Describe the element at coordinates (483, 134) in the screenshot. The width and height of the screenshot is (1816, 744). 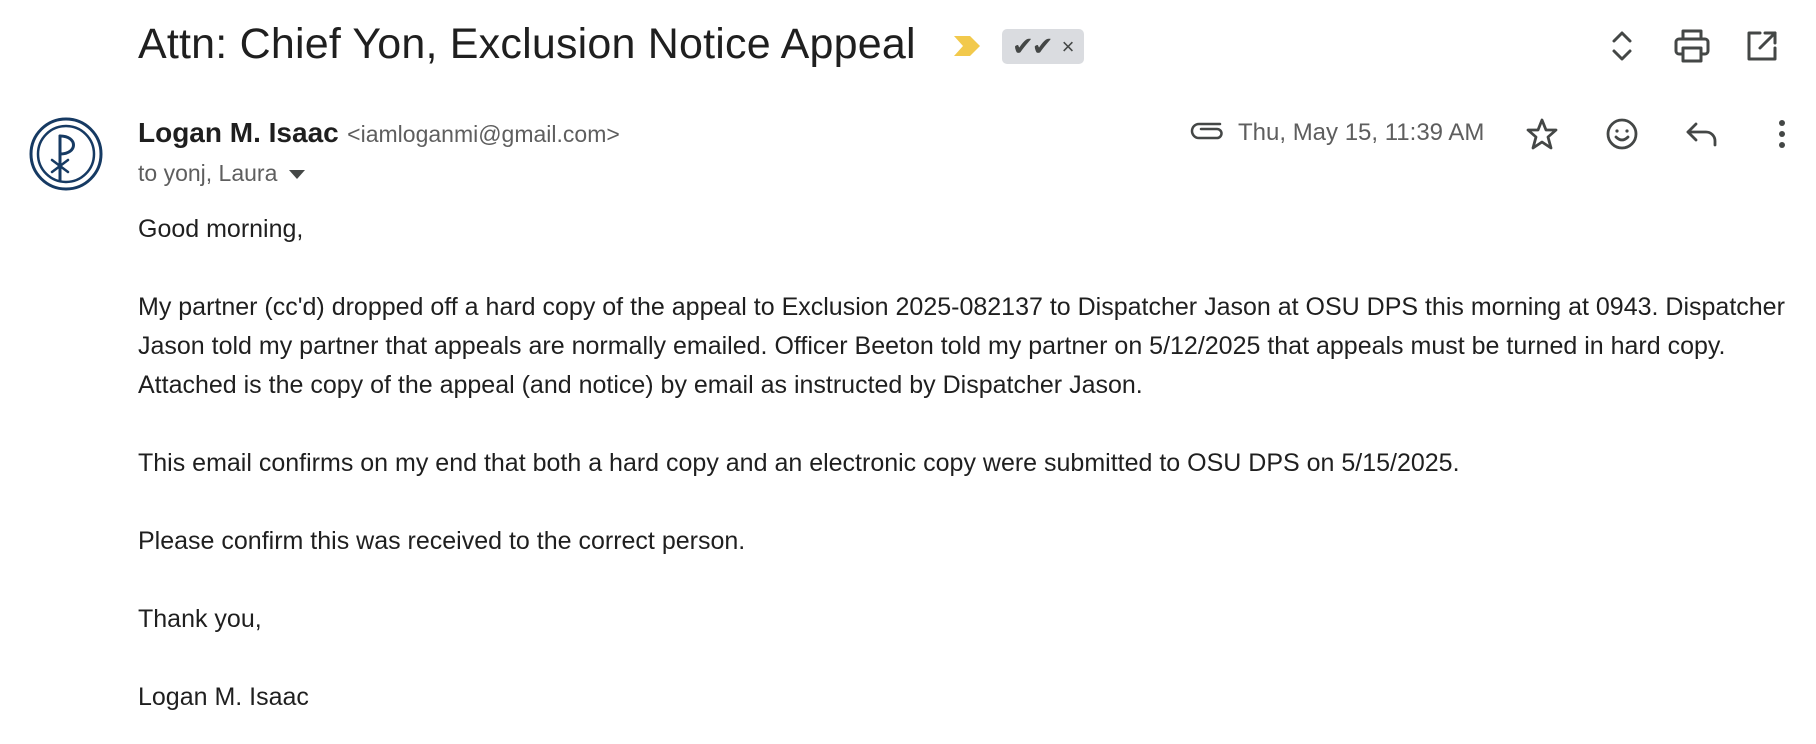
I see `sender-email: <iamloganmi@gmail.com>` at that location.